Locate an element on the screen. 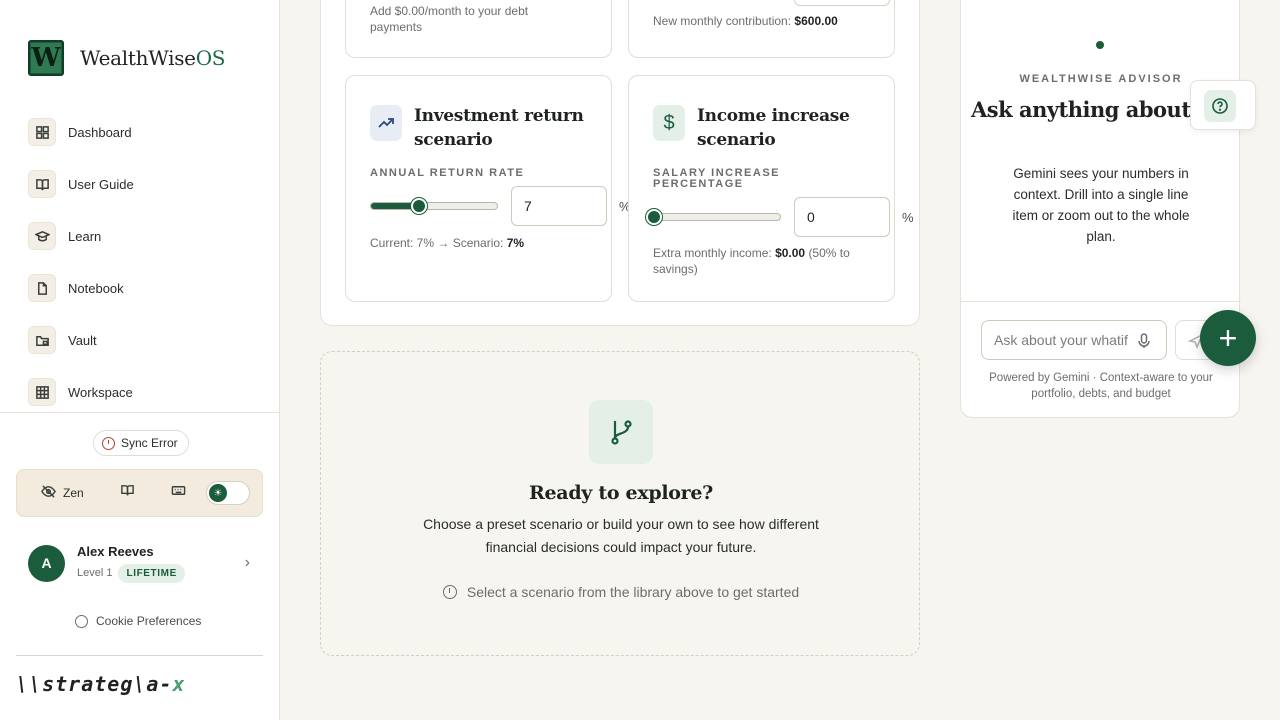 The height and width of the screenshot is (720, 1280). footer-divider is located at coordinates (139, 655).